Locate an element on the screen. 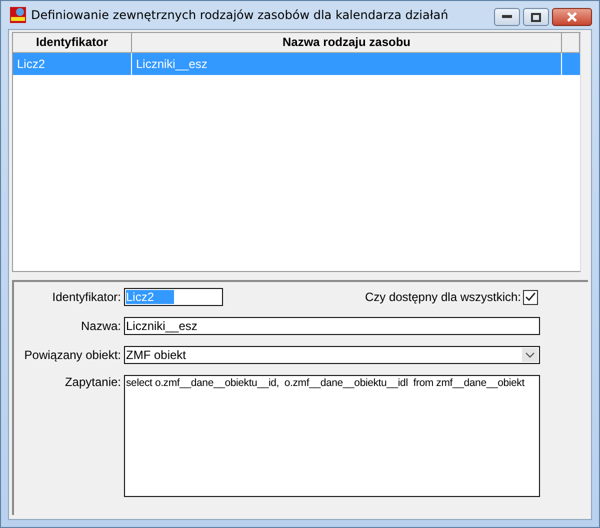 The height and width of the screenshot is (528, 600). close-icon is located at coordinates (572, 17).